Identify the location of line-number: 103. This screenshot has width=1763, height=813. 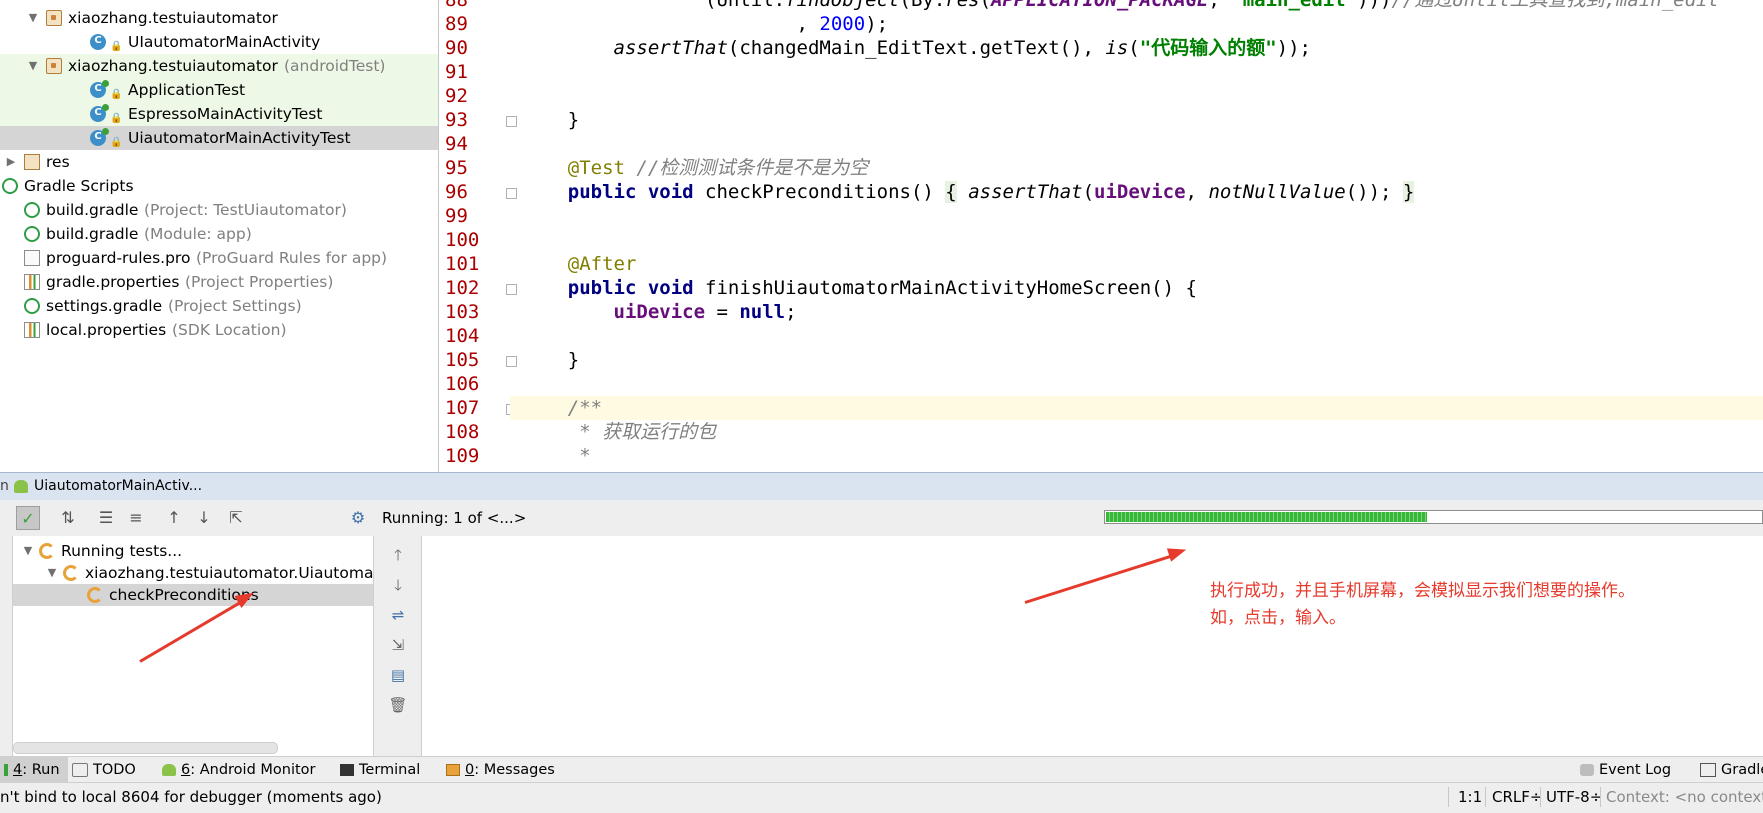
(462, 312).